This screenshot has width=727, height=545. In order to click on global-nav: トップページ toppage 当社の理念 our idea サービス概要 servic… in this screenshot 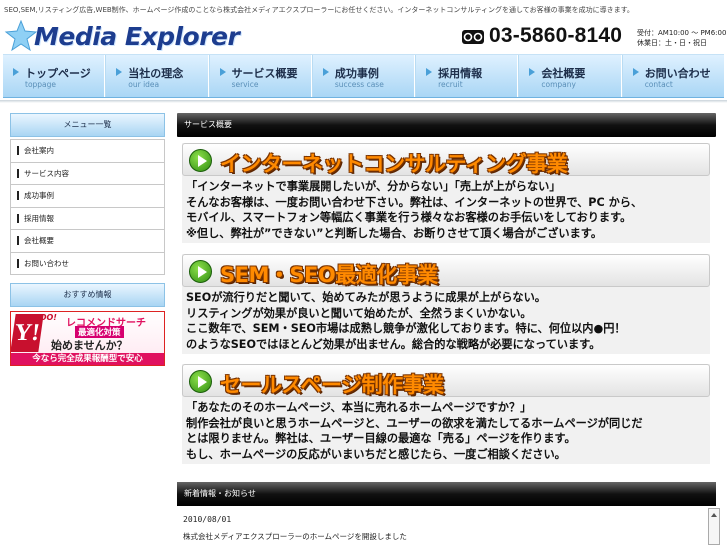, I will do `click(363, 76)`.